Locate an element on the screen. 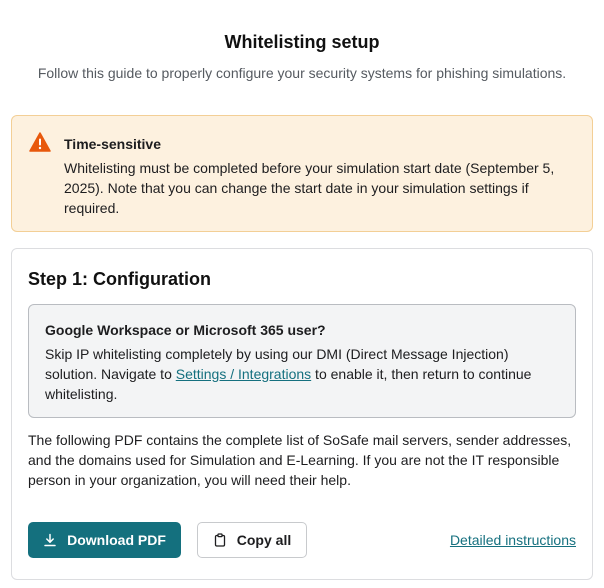 The width and height of the screenshot is (604, 588). download-icon is located at coordinates (50, 540).